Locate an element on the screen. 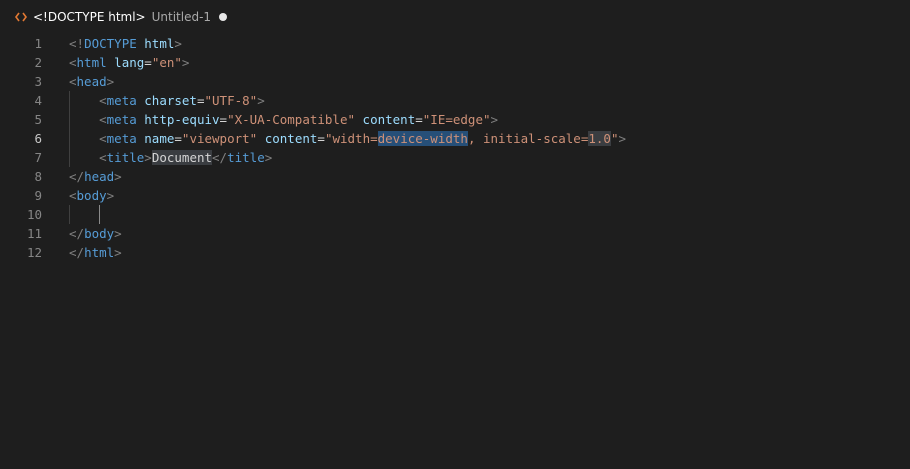  code-content: </body> is located at coordinates (95, 233).